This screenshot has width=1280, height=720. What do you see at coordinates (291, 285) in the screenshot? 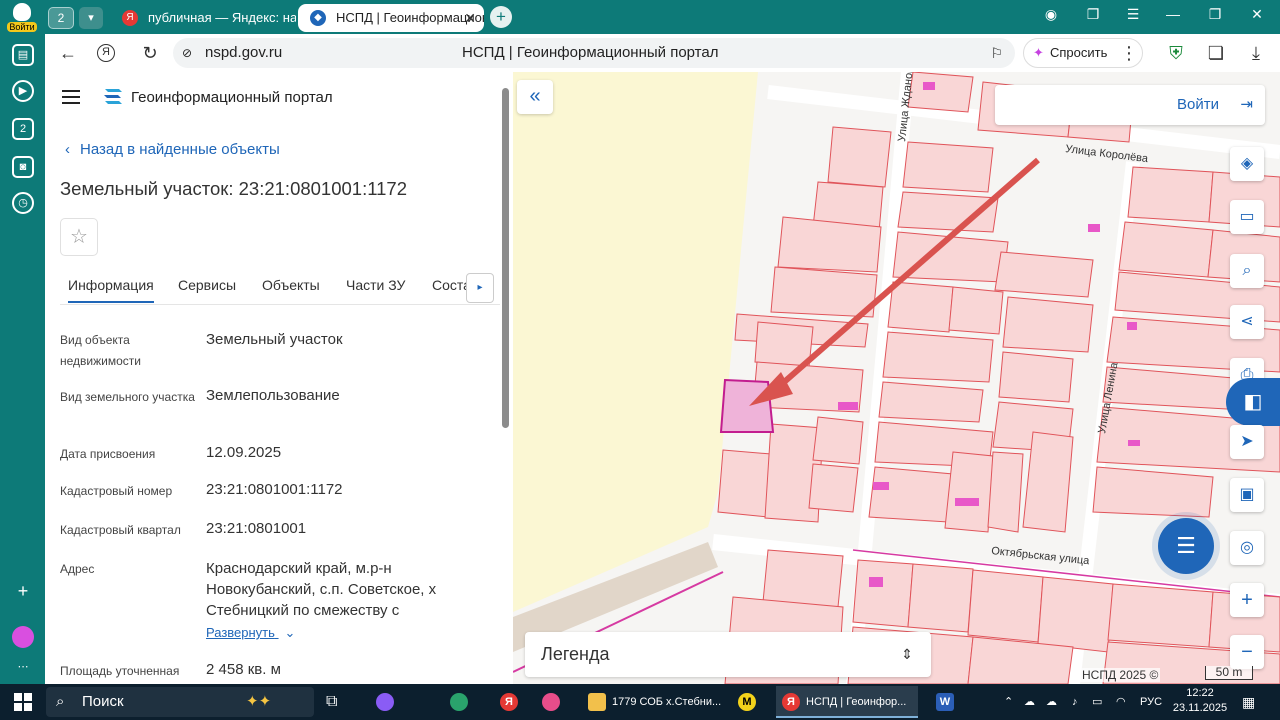
I see `tab-objects: Объекты` at bounding box center [291, 285].